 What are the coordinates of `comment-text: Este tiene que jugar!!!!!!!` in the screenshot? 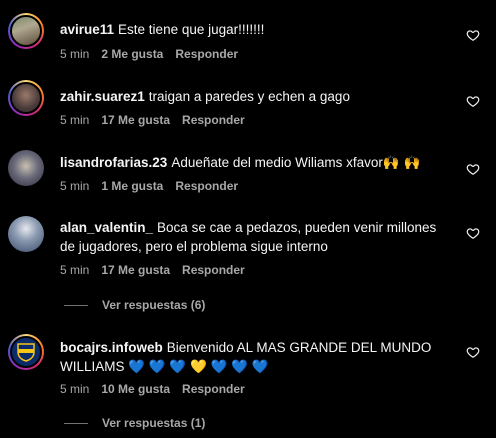 It's located at (191, 29).